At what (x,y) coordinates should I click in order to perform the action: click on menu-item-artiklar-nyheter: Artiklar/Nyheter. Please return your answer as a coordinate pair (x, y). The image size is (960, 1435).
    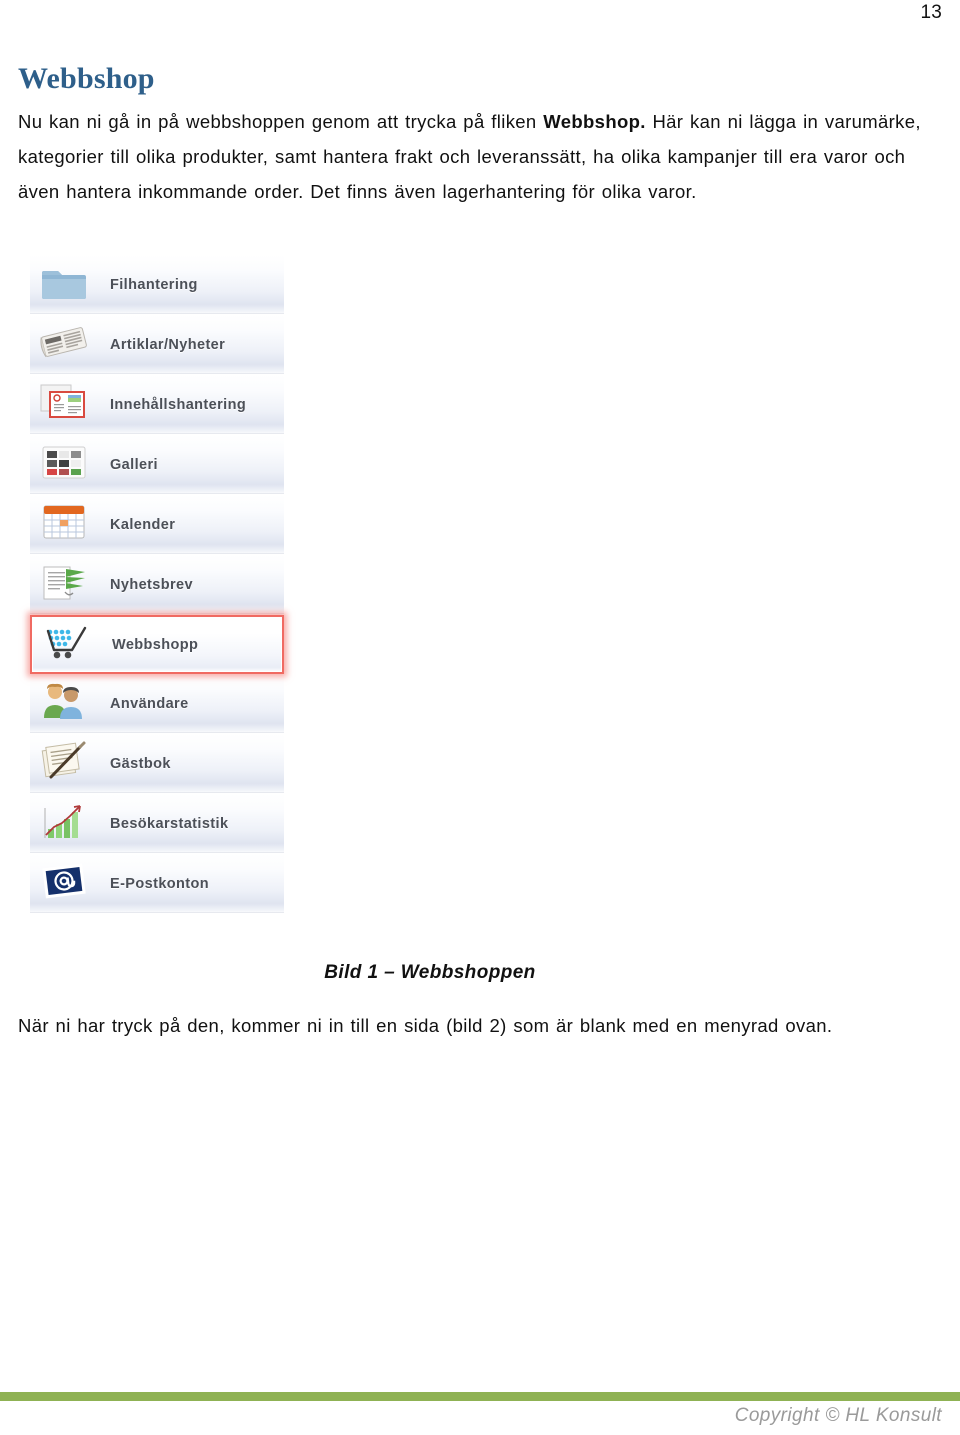
    Looking at the image, I should click on (157, 345).